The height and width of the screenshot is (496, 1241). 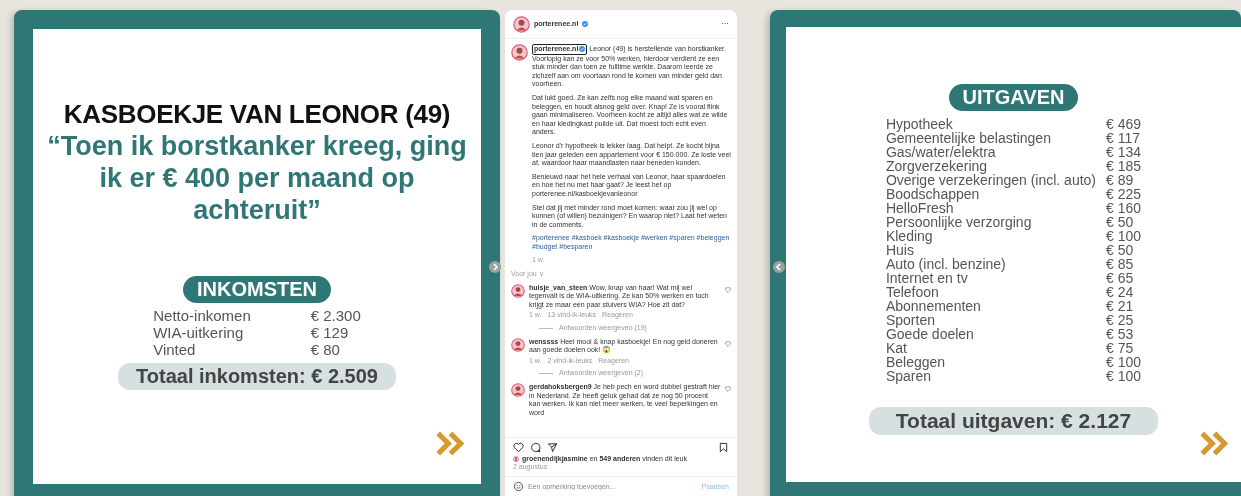 What do you see at coordinates (936, 166) in the screenshot?
I see `item-label: Zorgverzekering` at bounding box center [936, 166].